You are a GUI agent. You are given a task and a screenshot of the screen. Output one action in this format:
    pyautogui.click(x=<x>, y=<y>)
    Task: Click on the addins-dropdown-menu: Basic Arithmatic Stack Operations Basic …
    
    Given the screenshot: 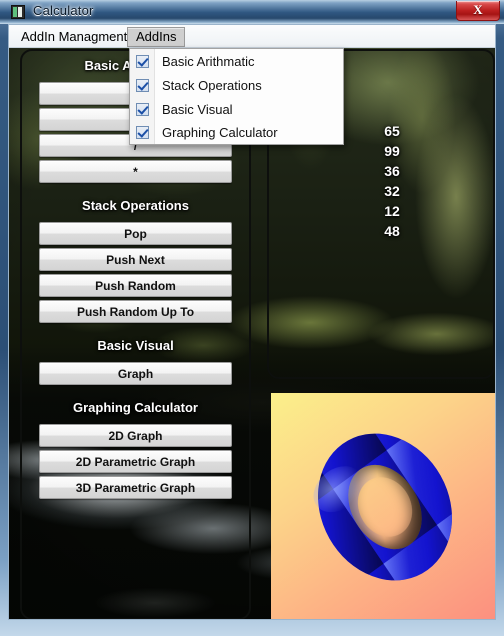 What is the action you would take?
    pyautogui.click(x=236, y=96)
    